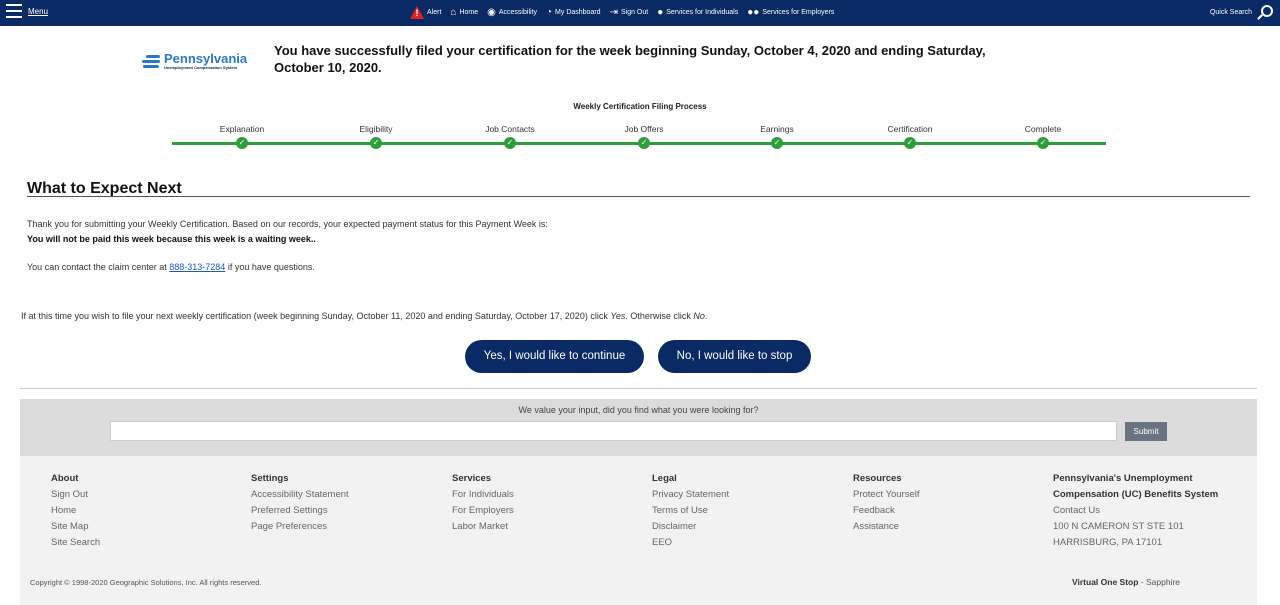  Describe the element at coordinates (417, 12) in the screenshot. I see `alert-icon: !` at that location.